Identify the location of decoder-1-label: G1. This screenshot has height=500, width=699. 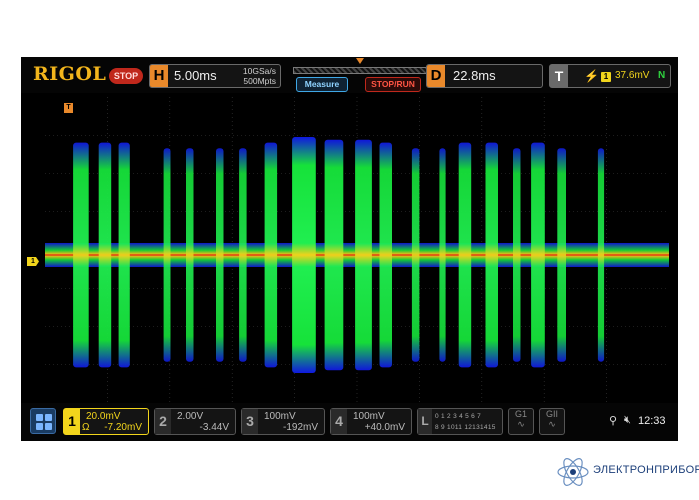
(520, 414).